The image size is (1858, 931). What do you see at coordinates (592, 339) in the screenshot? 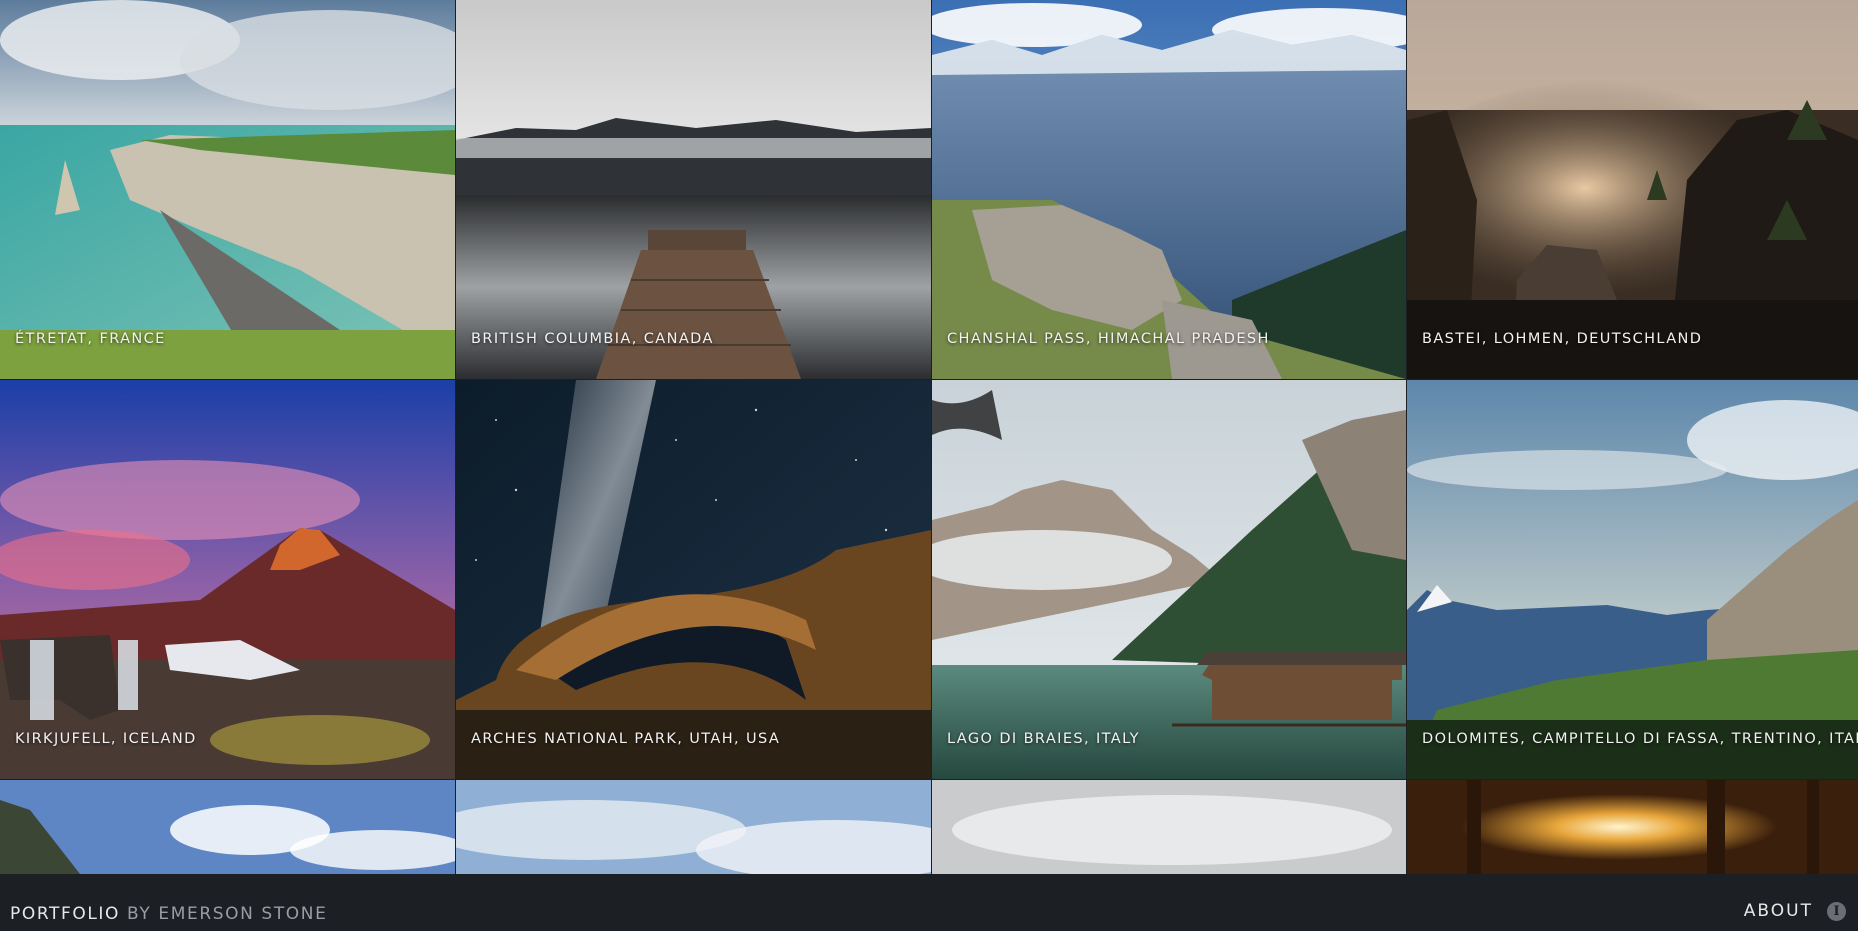
I see `tile-caption: BRITISH COLUMBIA, CANADA` at bounding box center [592, 339].